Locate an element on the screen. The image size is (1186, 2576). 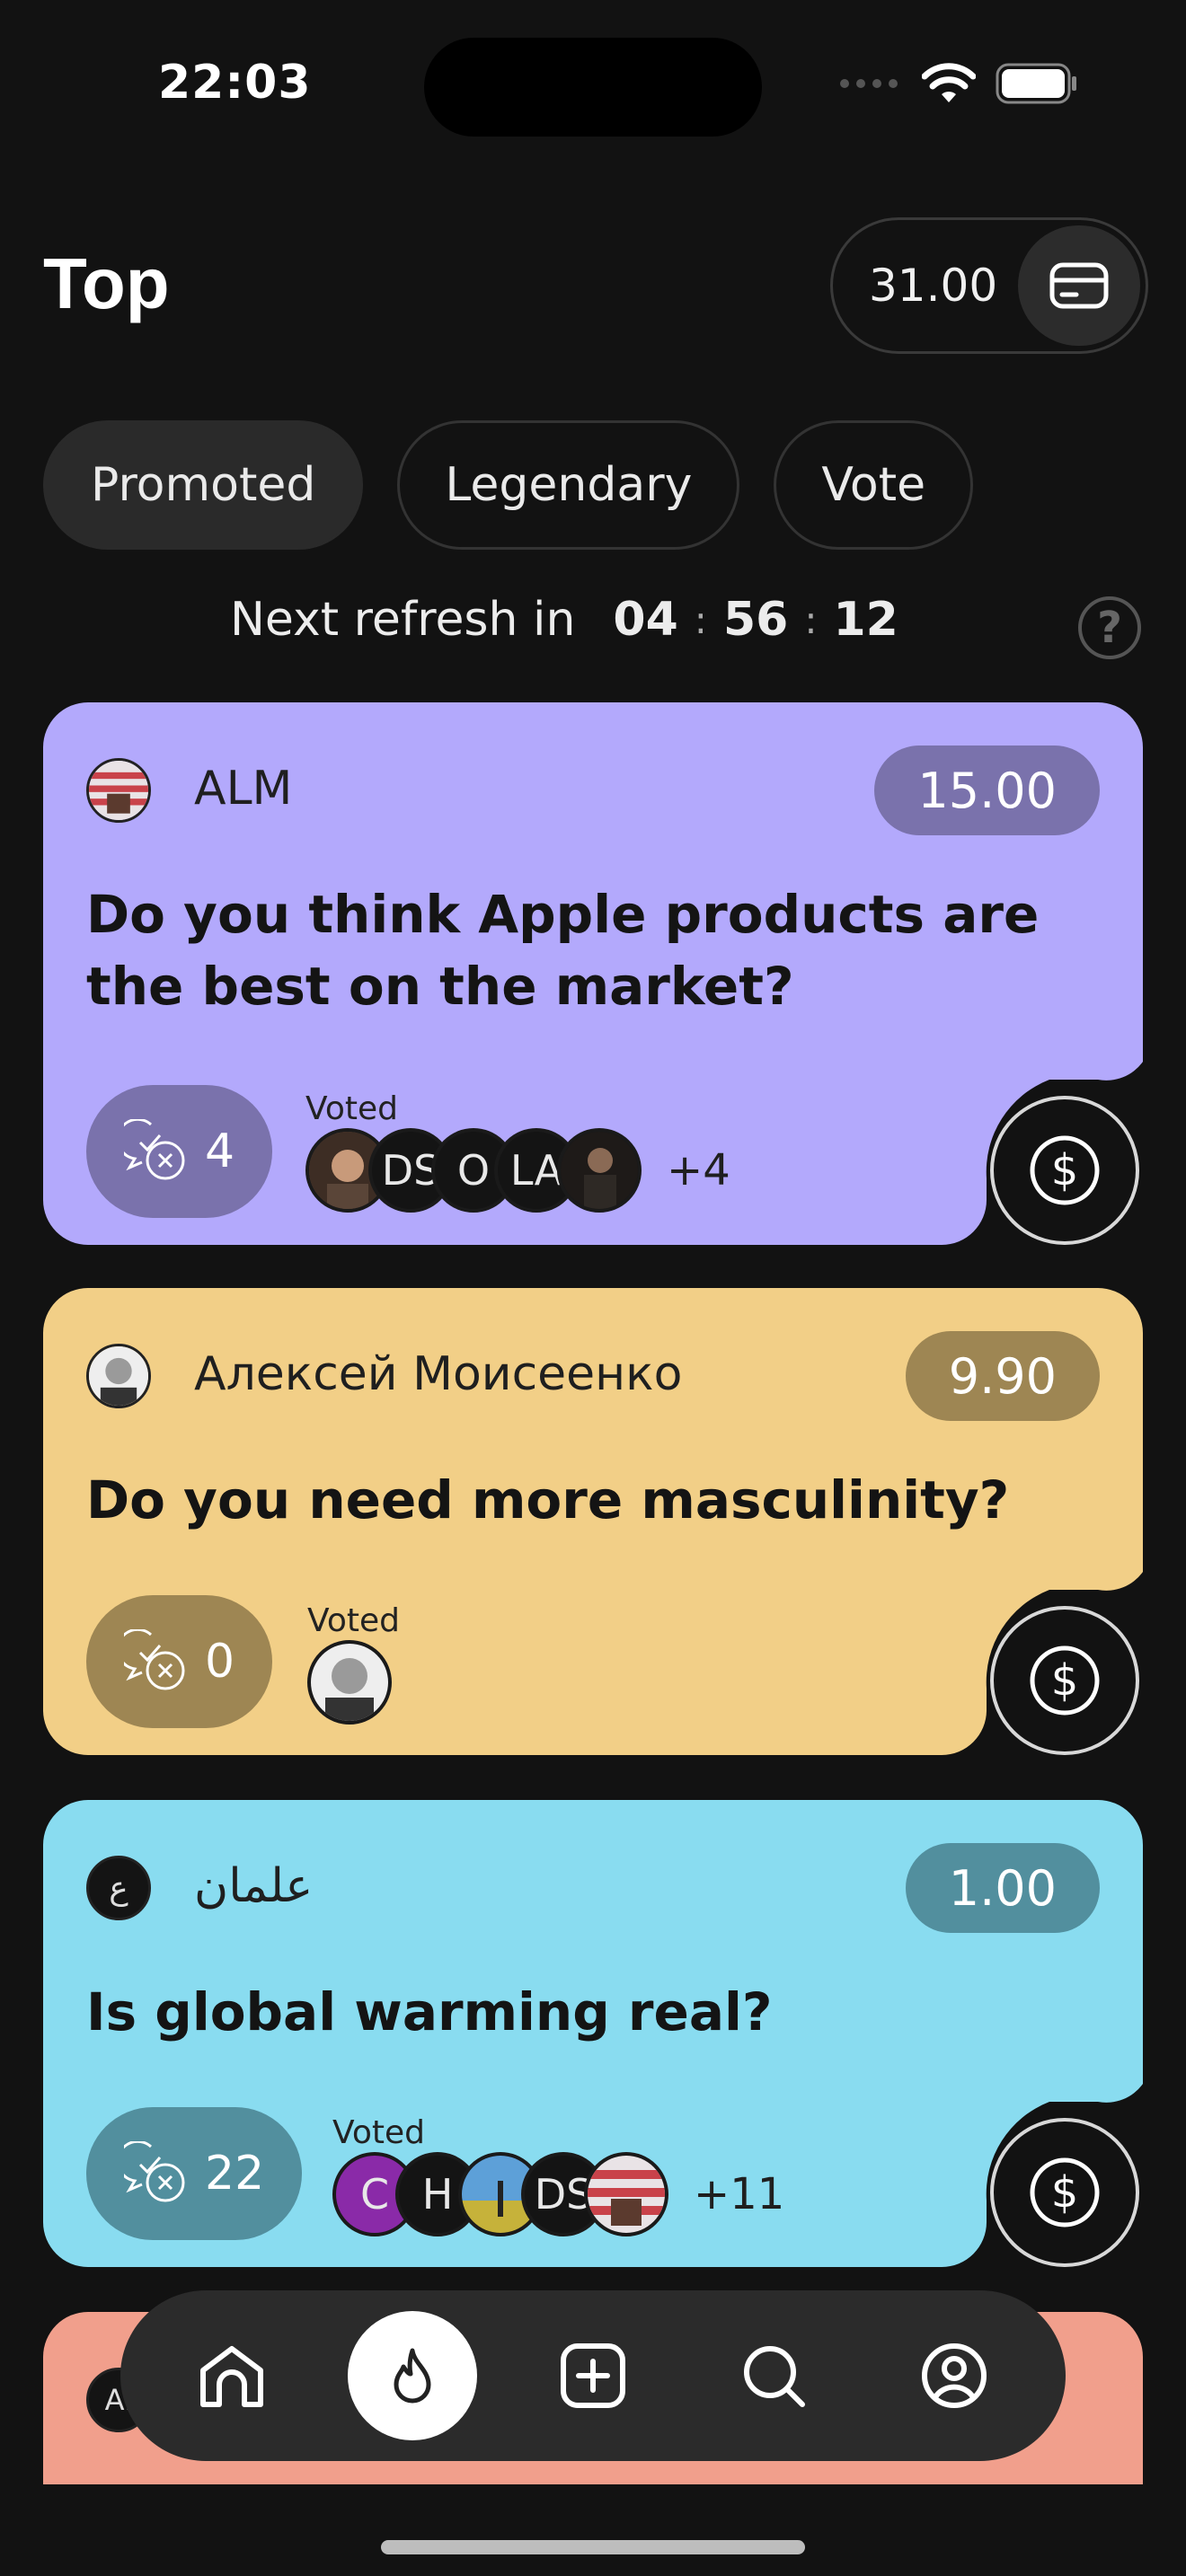
status-time: 22:03 is located at coordinates (235, 83).